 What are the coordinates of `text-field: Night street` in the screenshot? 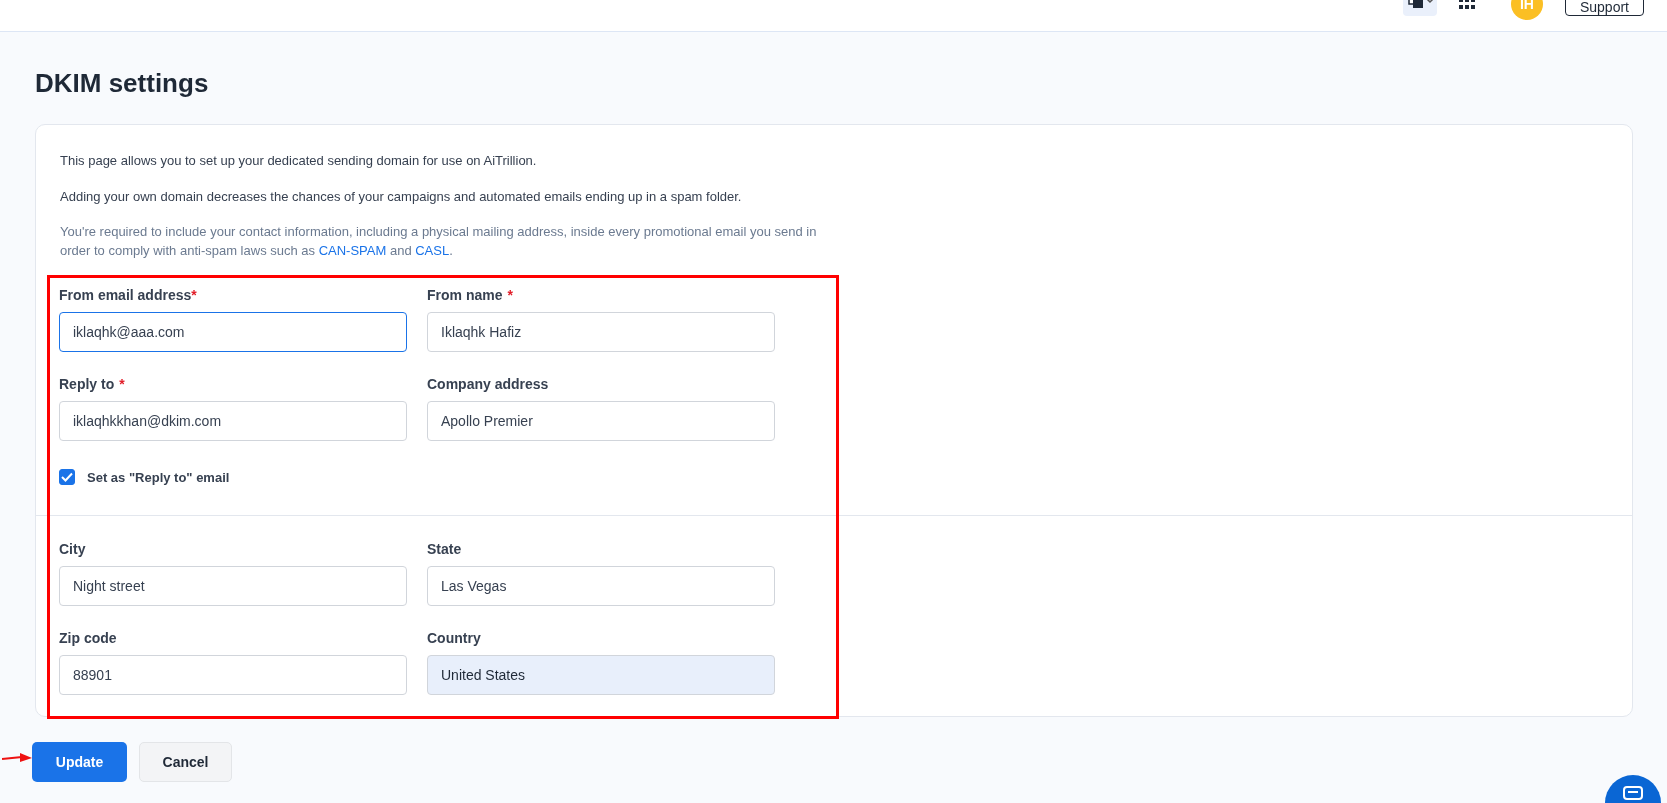 It's located at (233, 586).